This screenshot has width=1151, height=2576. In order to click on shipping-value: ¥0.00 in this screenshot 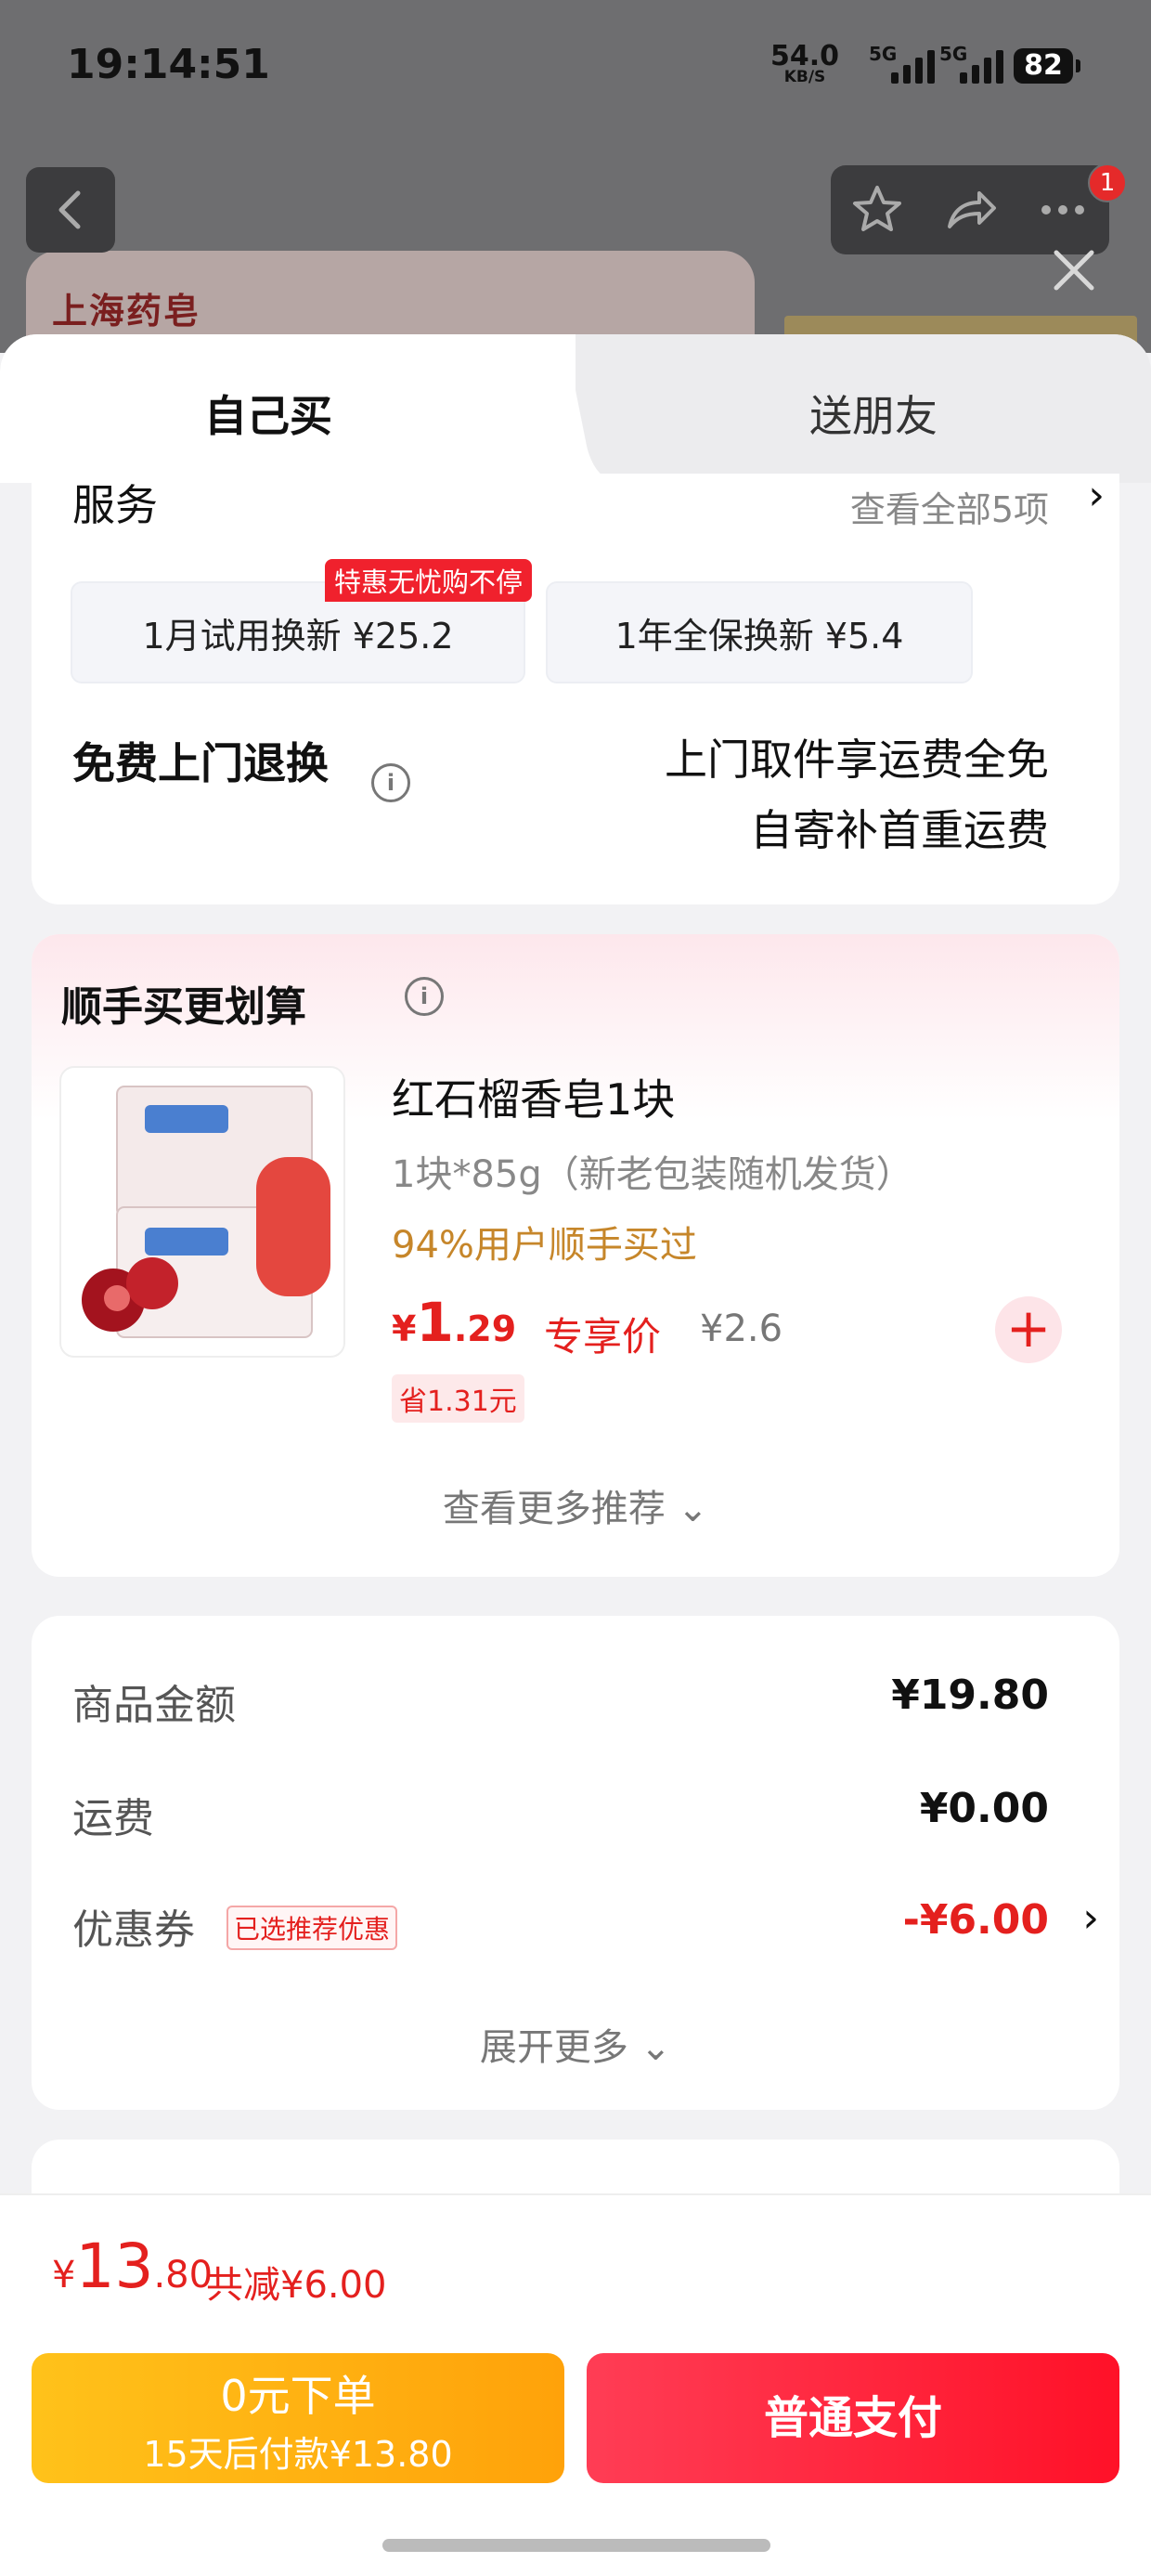, I will do `click(984, 1809)`.